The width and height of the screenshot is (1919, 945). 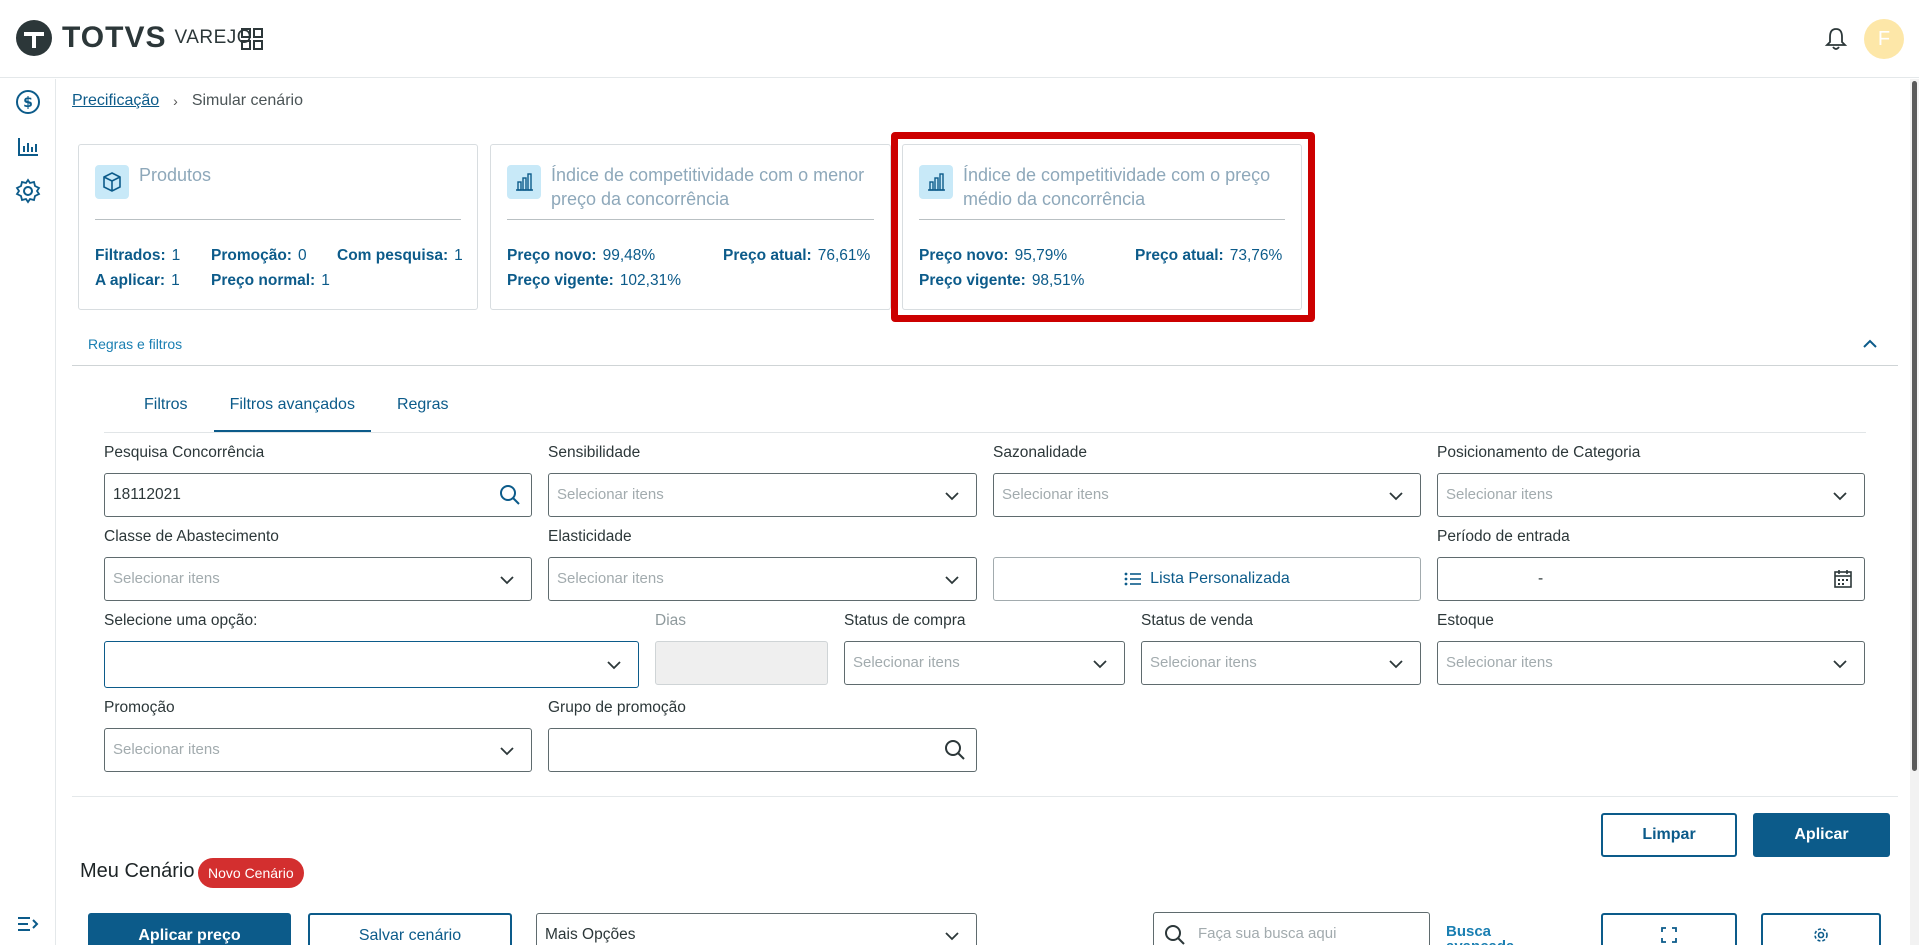 What do you see at coordinates (292, 406) in the screenshot?
I see `tab-filtros-avancados: Filtros avançados` at bounding box center [292, 406].